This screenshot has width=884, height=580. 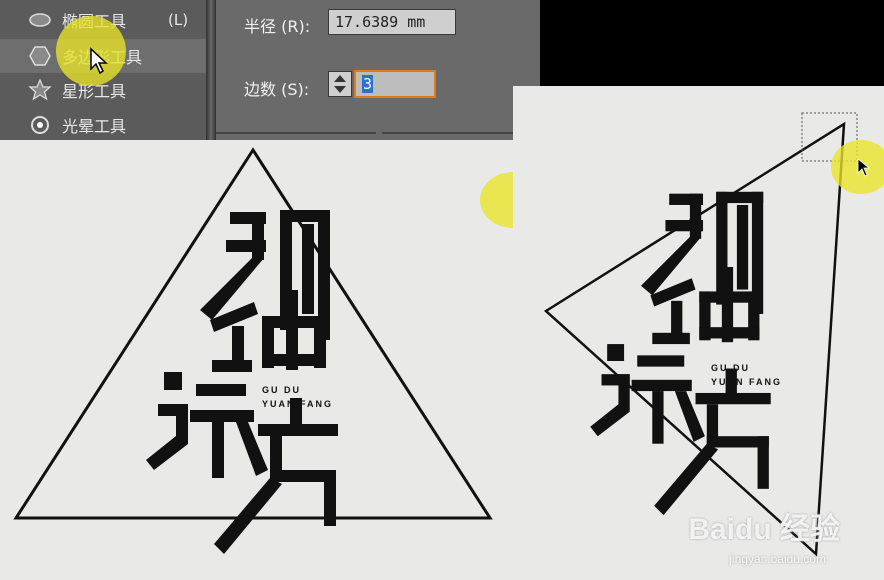 What do you see at coordinates (277, 26) in the screenshot?
I see `radius-label: 半径 (R):` at bounding box center [277, 26].